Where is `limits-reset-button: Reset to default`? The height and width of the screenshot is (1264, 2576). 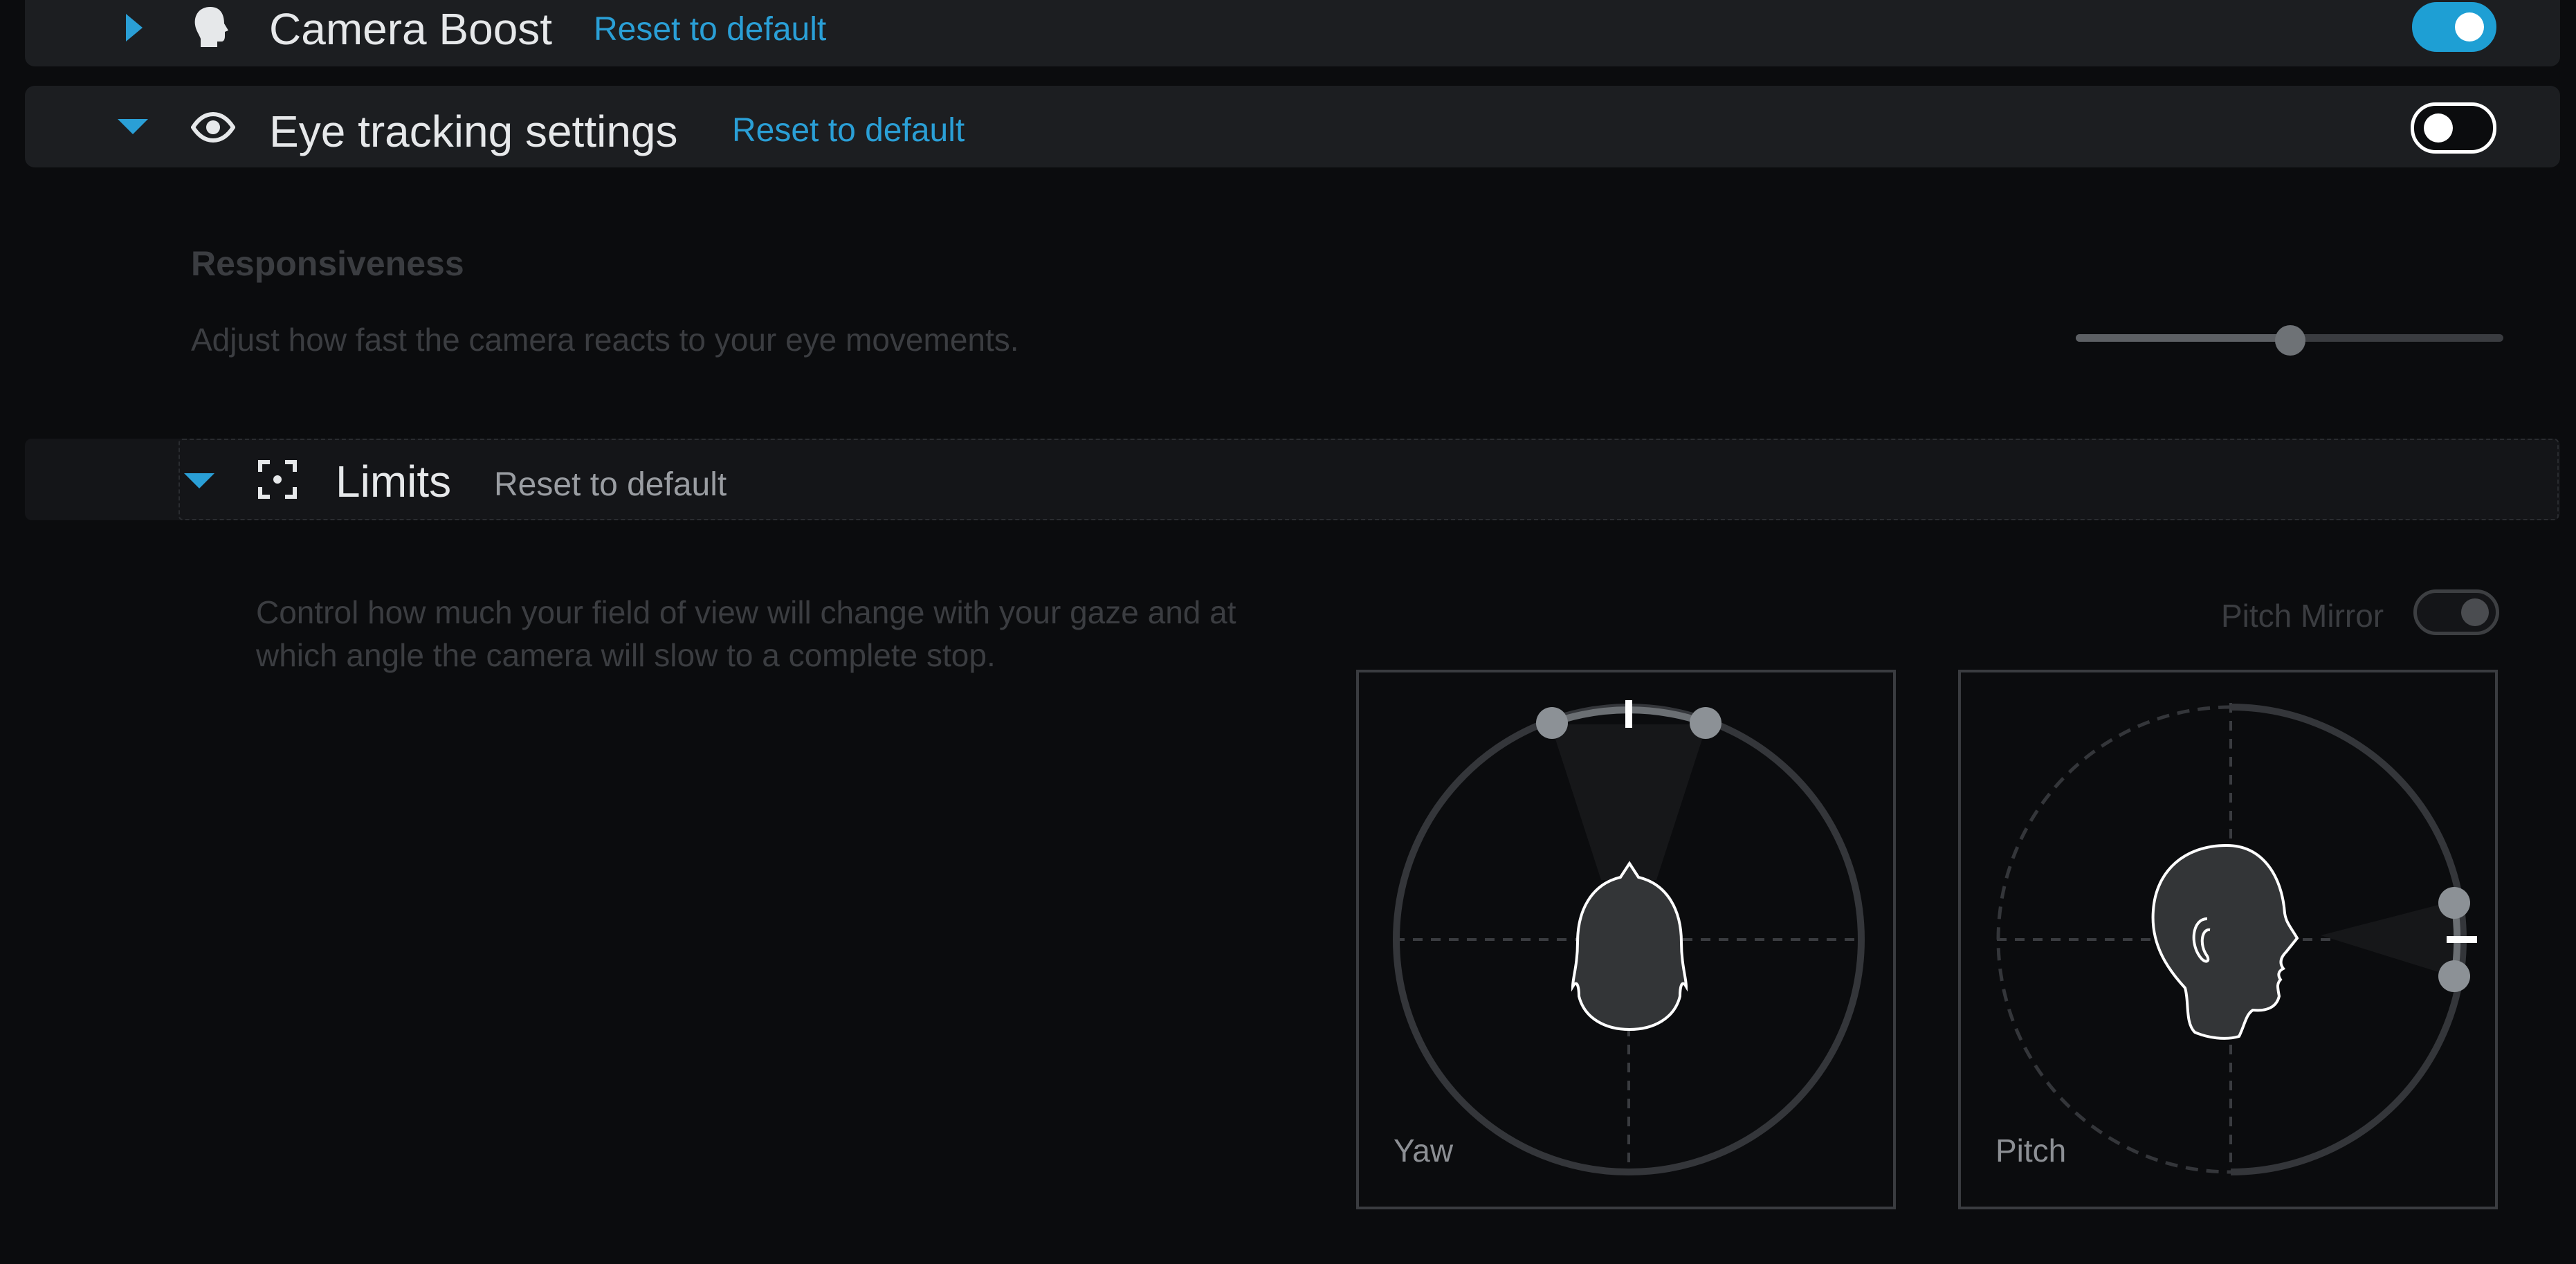 limits-reset-button: Reset to default is located at coordinates (610, 485).